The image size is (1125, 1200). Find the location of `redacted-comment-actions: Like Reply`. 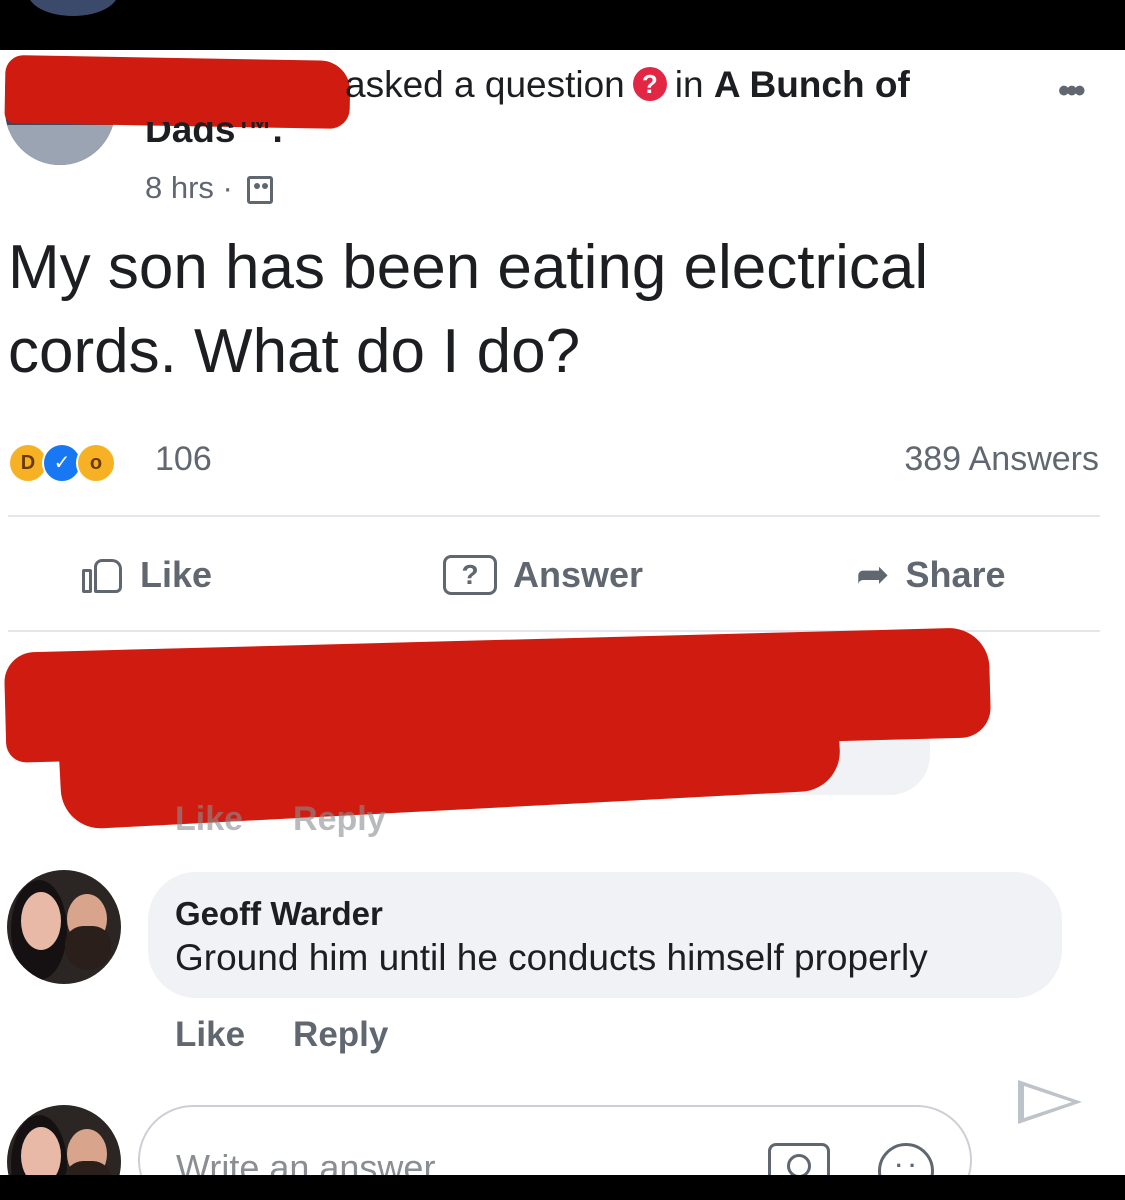

redacted-comment-actions: Like Reply is located at coordinates (305, 819).